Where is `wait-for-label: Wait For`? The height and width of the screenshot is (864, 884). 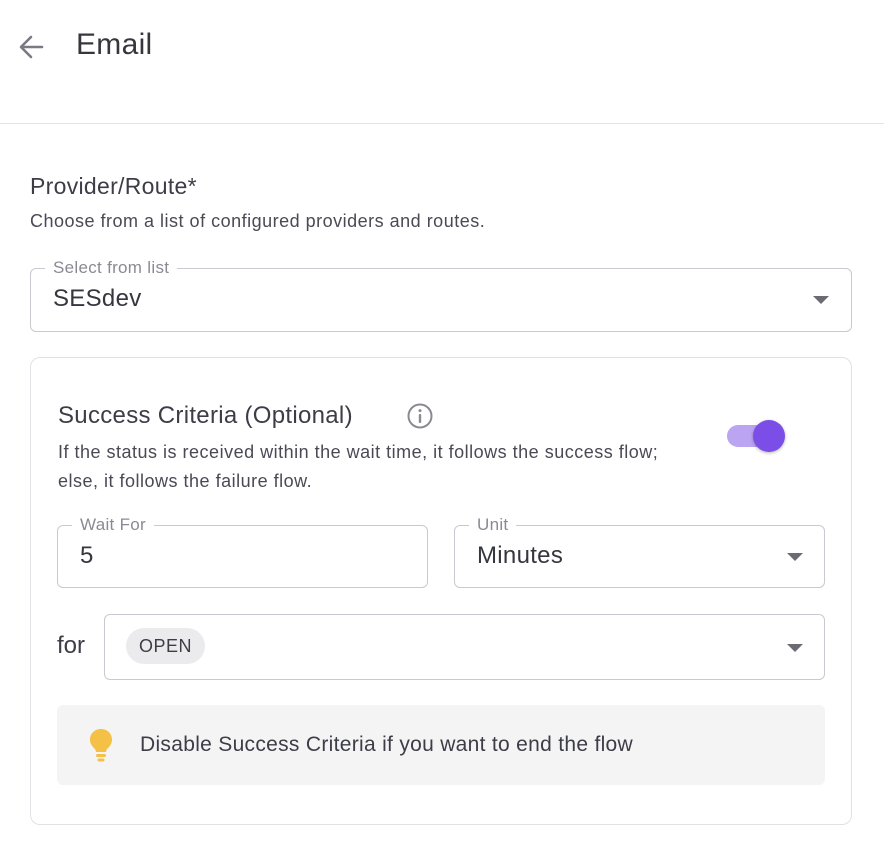 wait-for-label: Wait For is located at coordinates (113, 525).